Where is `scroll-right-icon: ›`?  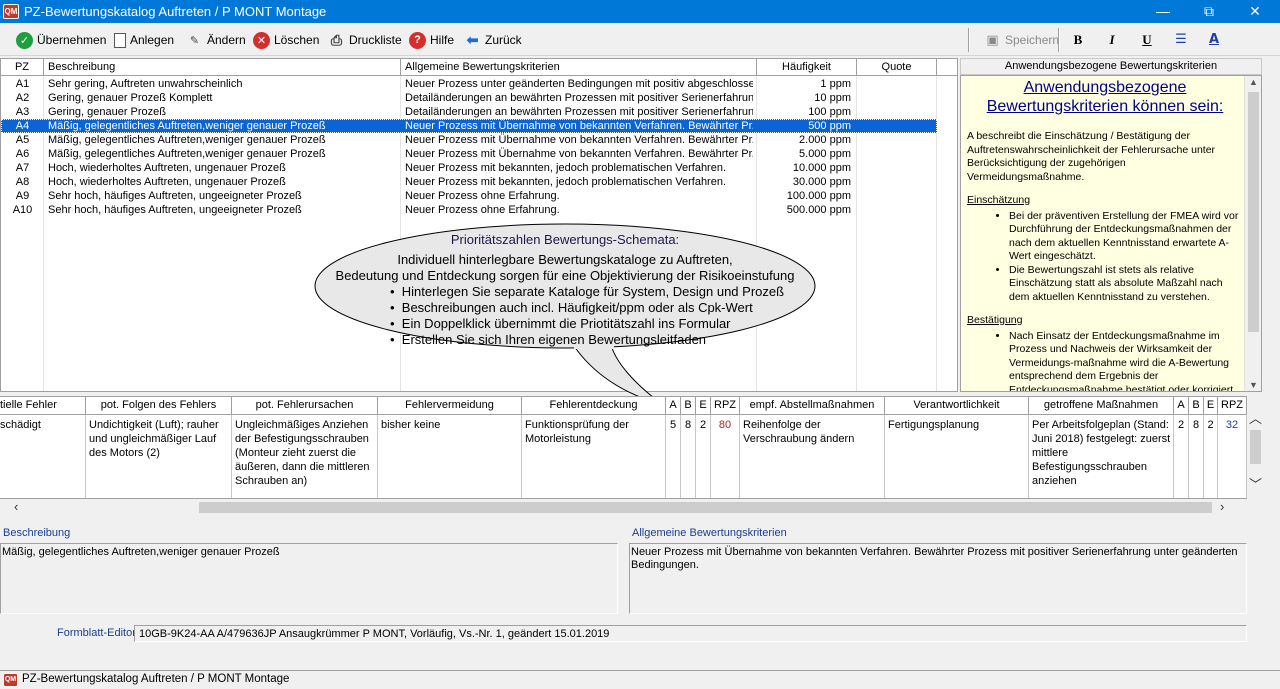 scroll-right-icon: › is located at coordinates (1222, 507).